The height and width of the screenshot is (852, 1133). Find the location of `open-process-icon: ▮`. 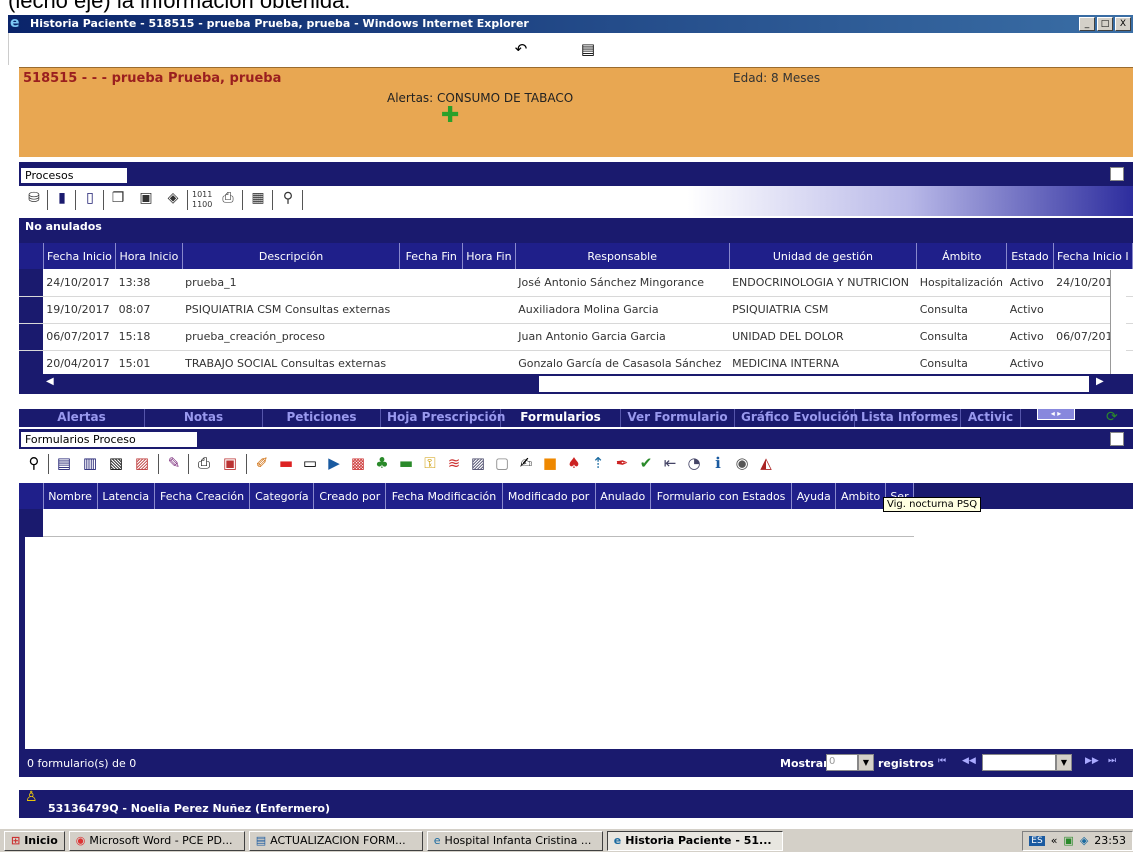

open-process-icon: ▮ is located at coordinates (62, 200).